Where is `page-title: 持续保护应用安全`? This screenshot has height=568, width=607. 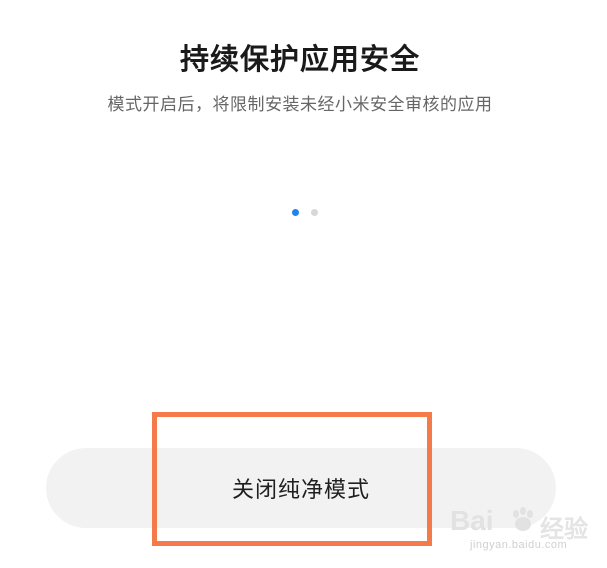
page-title: 持续保护应用安全 is located at coordinates (299, 59).